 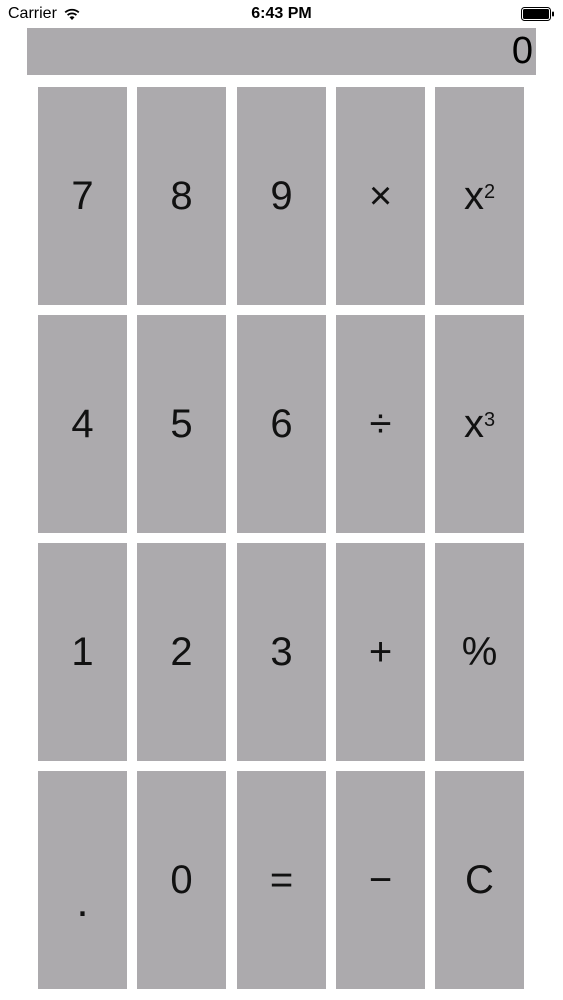 I want to click on key-label: −, so click(x=380, y=879).